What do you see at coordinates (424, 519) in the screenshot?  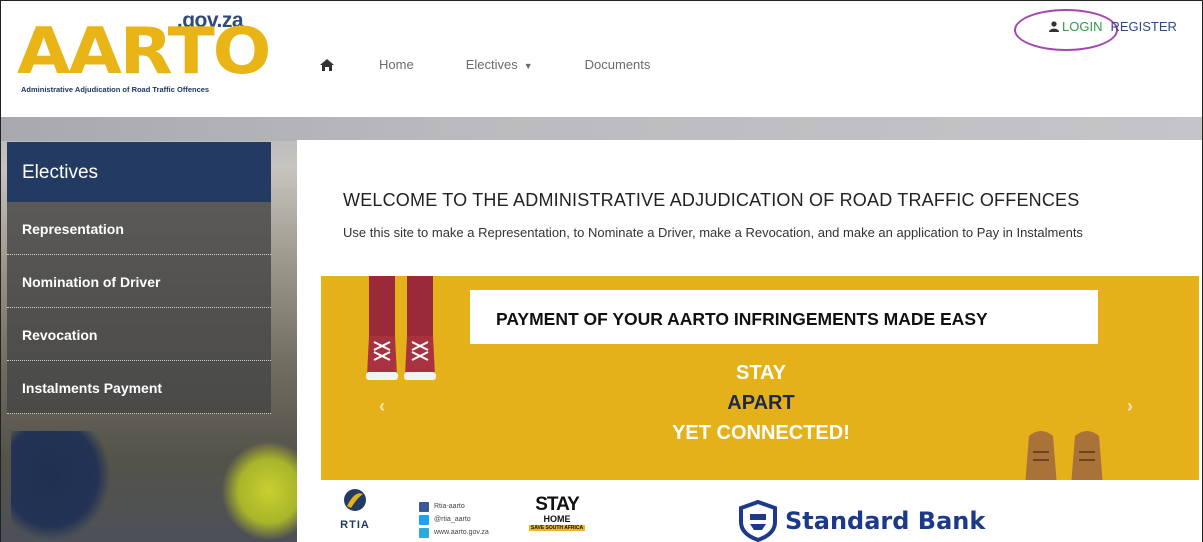 I see `twitter-icon` at bounding box center [424, 519].